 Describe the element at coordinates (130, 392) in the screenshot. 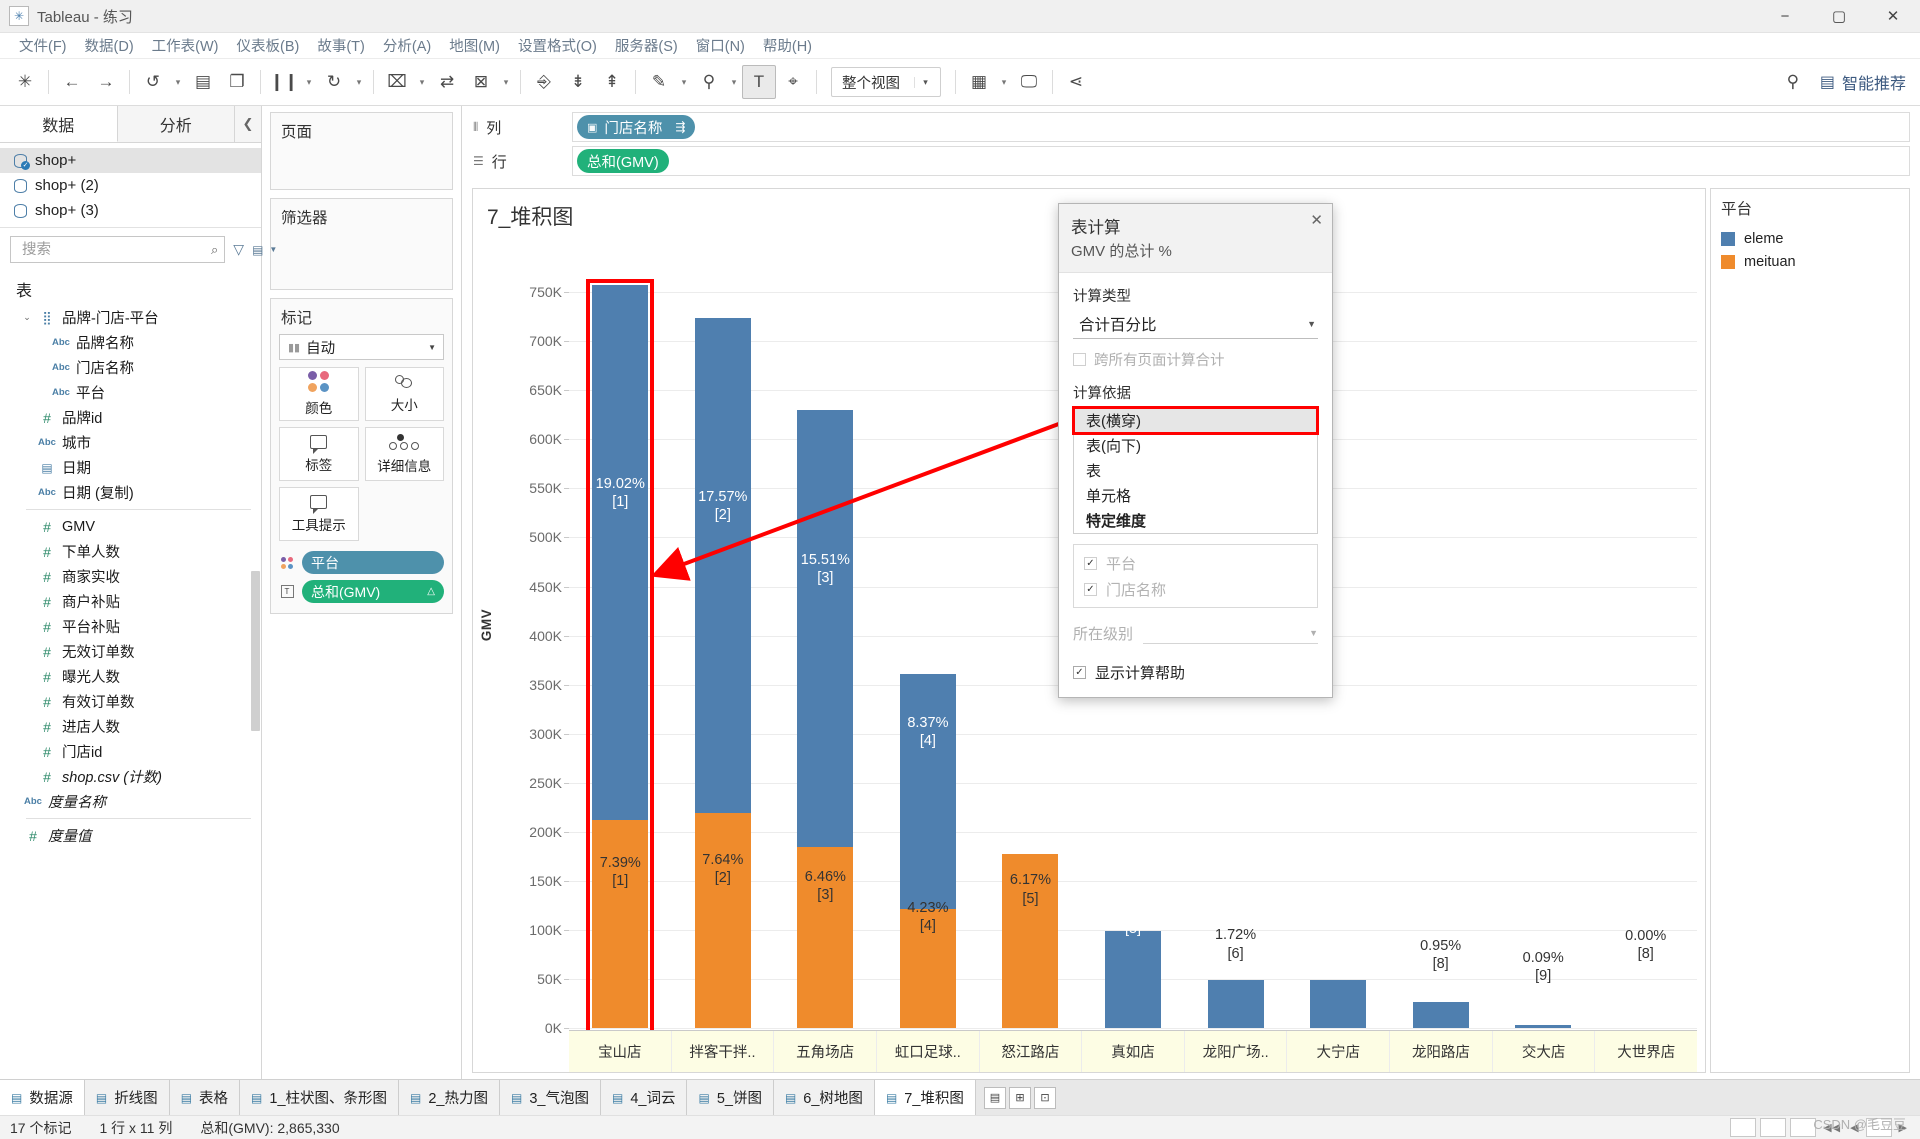

I see `field-item: Abc 平台` at that location.